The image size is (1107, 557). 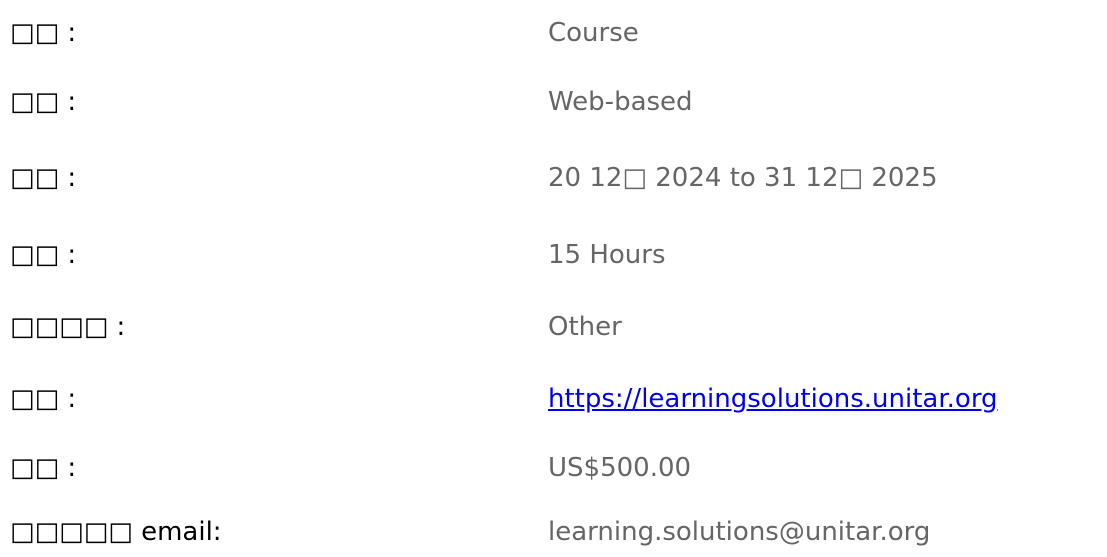 I want to click on detail-row-duration: □□ : 15 Hours, so click(x=553, y=260).